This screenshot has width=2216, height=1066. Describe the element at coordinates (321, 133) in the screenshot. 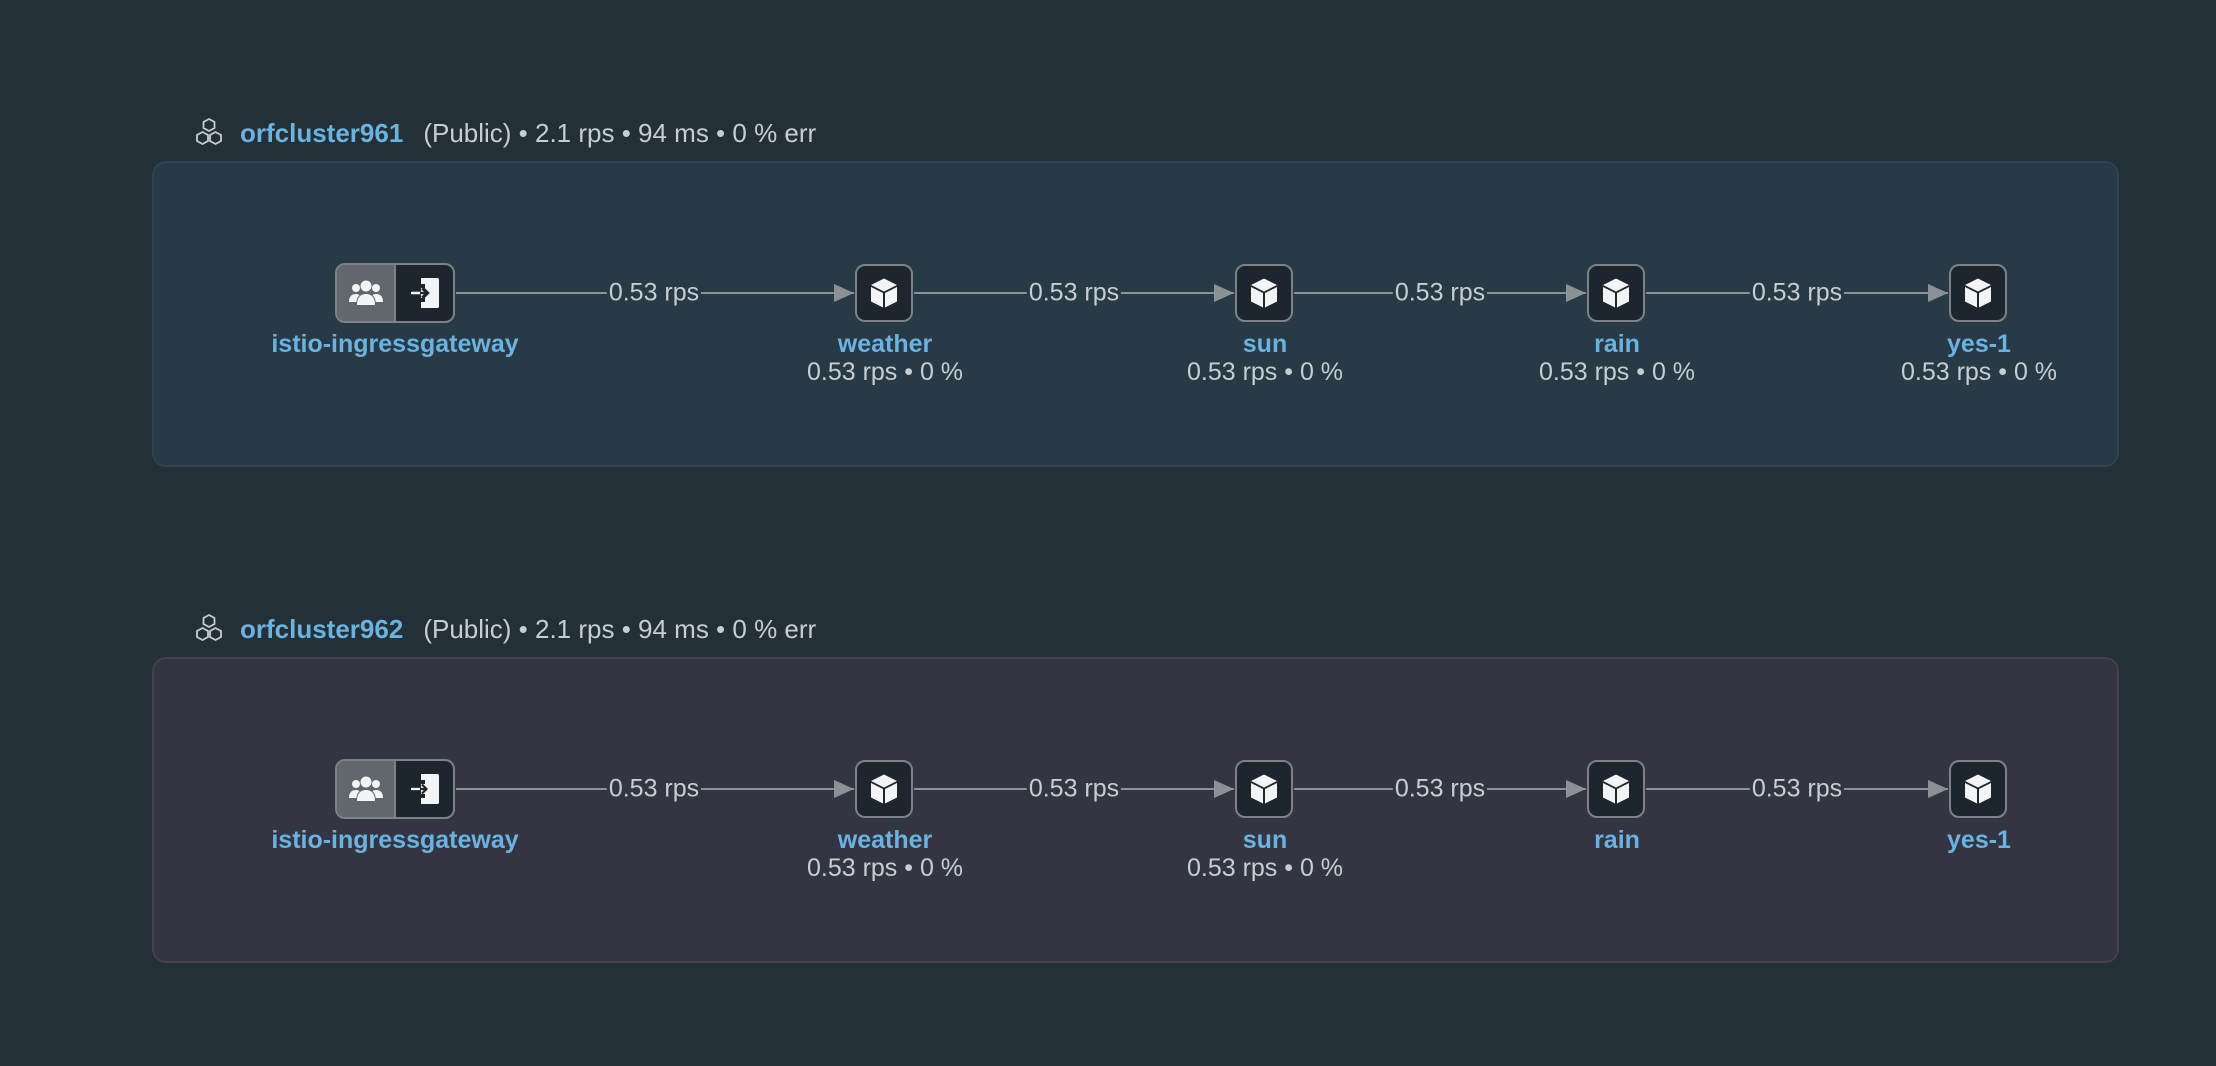

I see `cluster-name-link: orfcluster961` at that location.